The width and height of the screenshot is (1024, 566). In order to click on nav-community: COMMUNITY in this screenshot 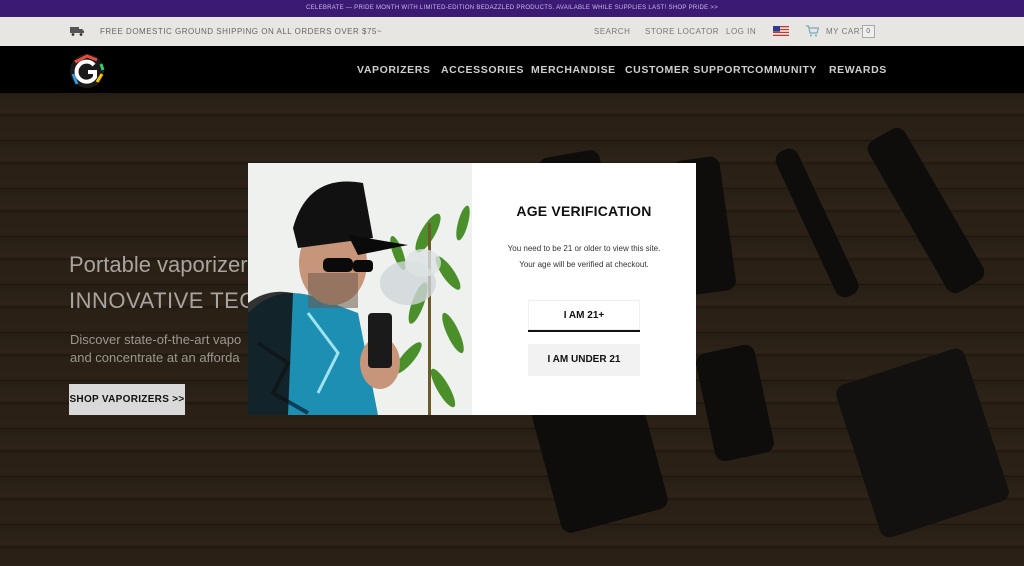, I will do `click(782, 70)`.